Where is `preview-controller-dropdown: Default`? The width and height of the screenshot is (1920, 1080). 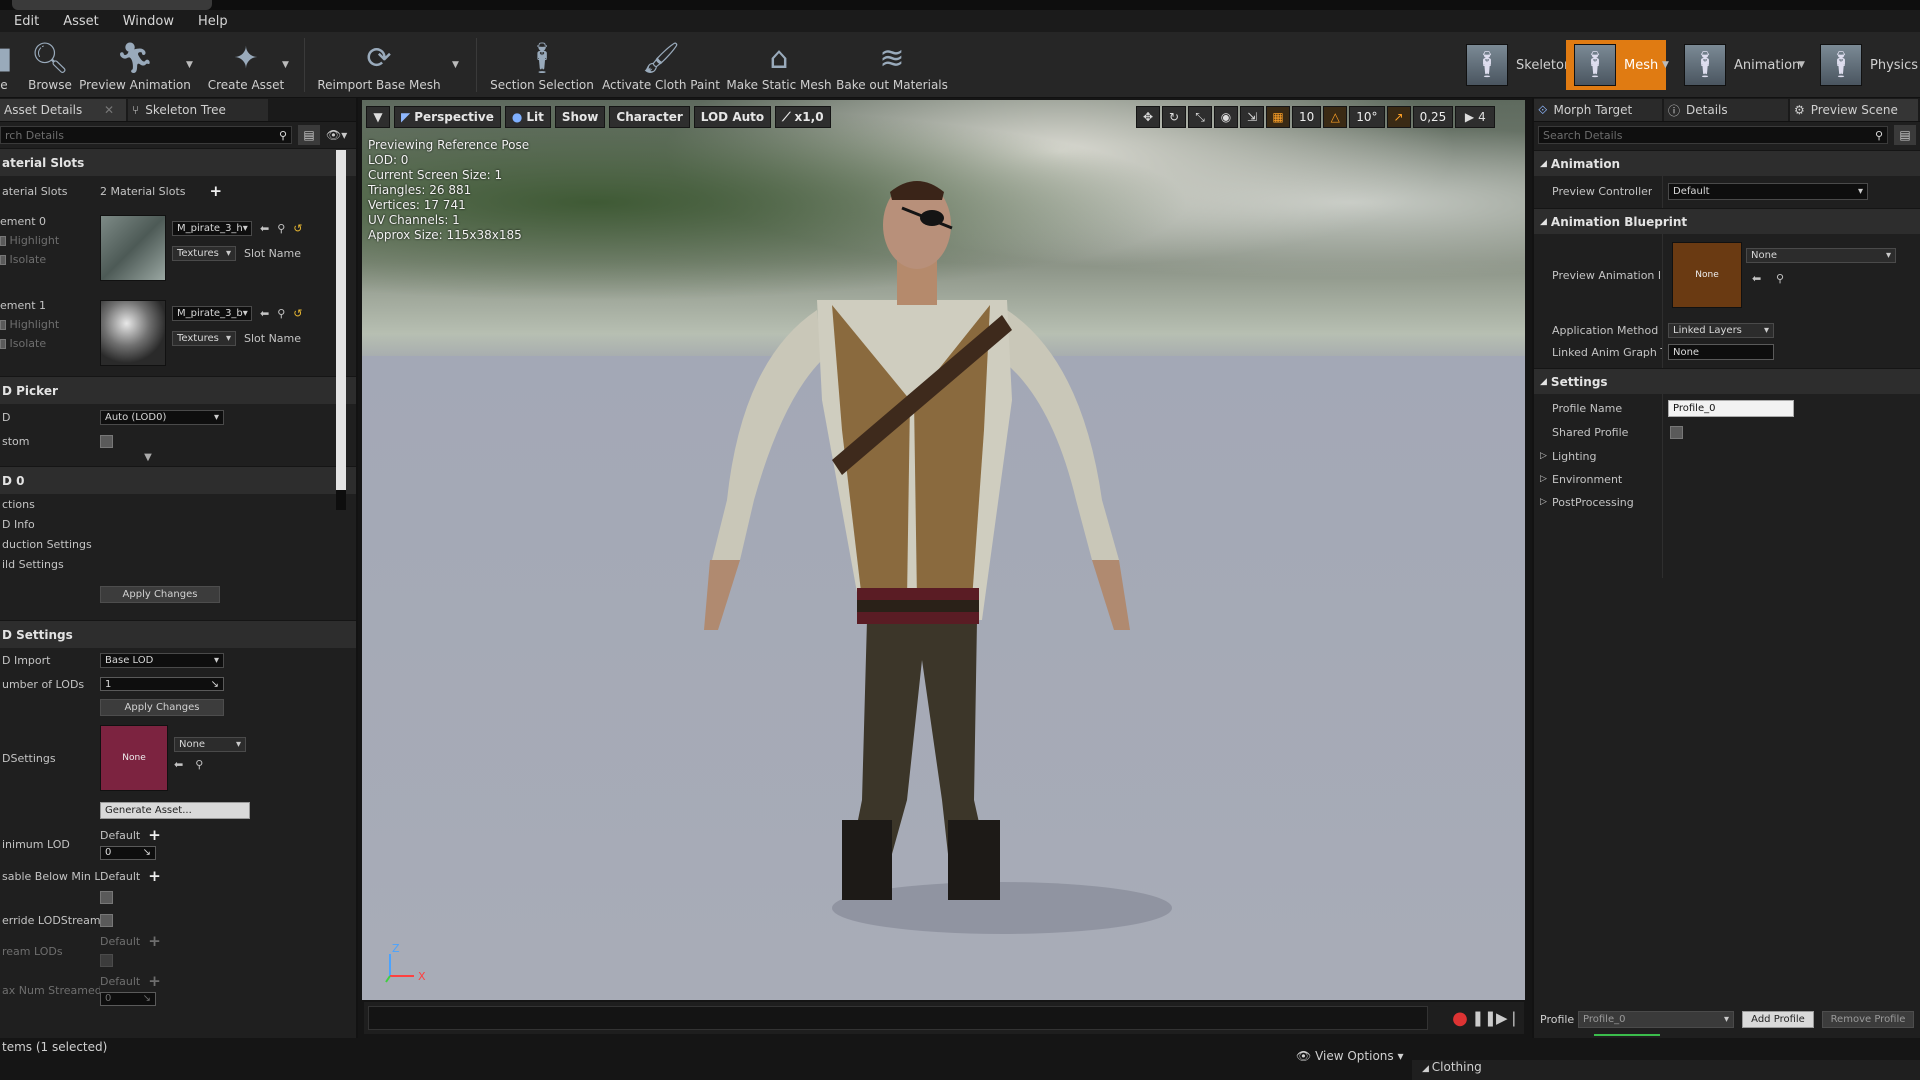 preview-controller-dropdown: Default is located at coordinates (1768, 191).